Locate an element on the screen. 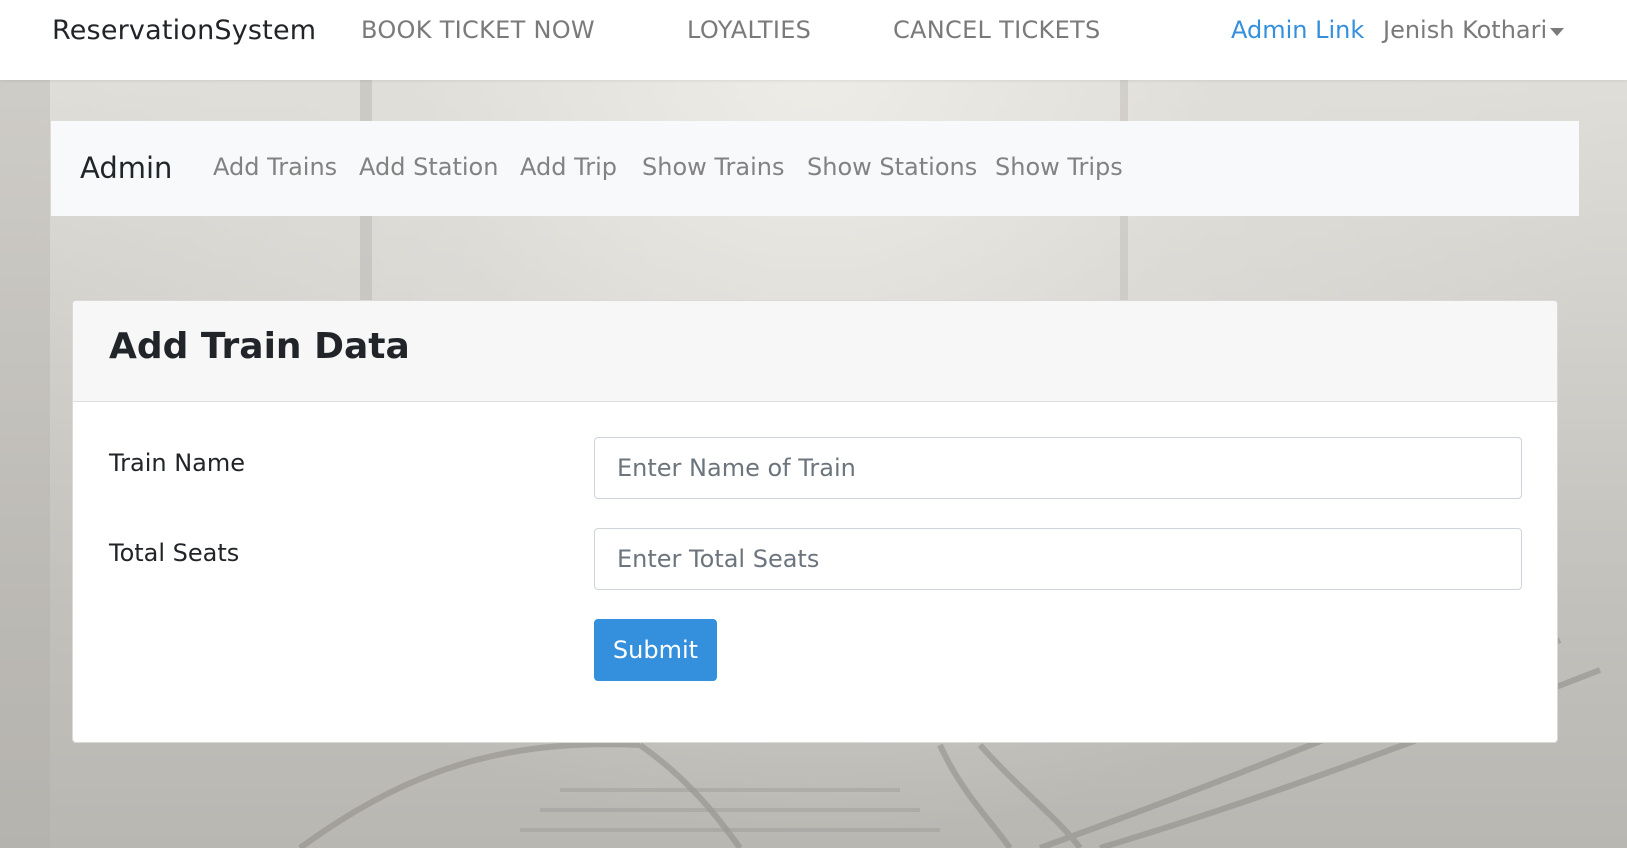 This screenshot has height=848, width=1627. user-dropdown-toggle: Jenish Kothari is located at coordinates (1465, 30).